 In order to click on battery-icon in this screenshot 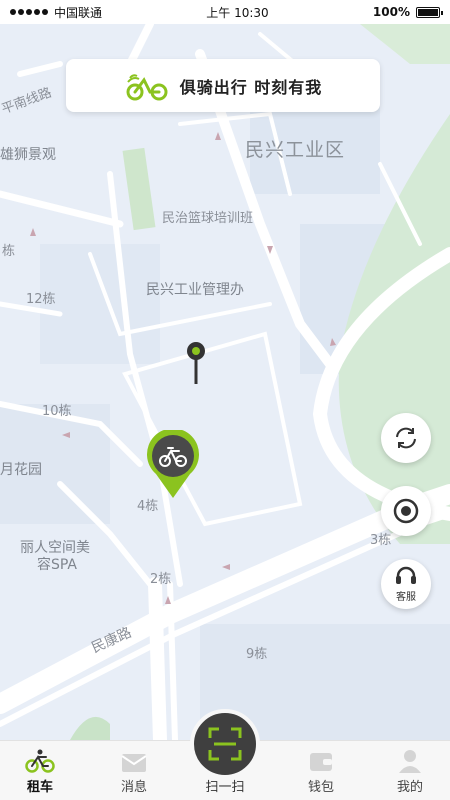, I will do `click(429, 12)`.